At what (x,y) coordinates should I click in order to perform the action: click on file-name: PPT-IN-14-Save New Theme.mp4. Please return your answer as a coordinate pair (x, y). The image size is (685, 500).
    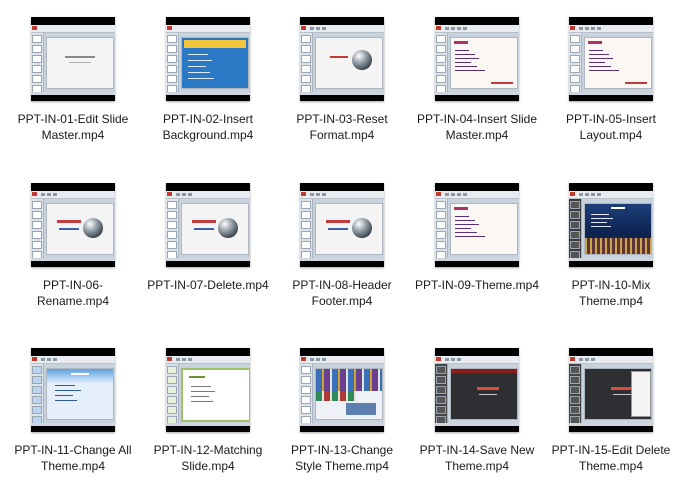
    Looking at the image, I should click on (477, 458).